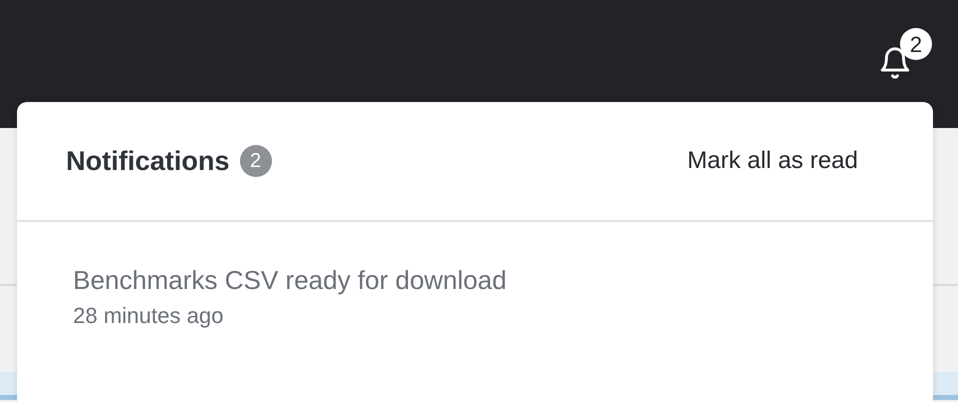 The image size is (958, 402). I want to click on mark-all-read-button: Mark all as read, so click(772, 161).